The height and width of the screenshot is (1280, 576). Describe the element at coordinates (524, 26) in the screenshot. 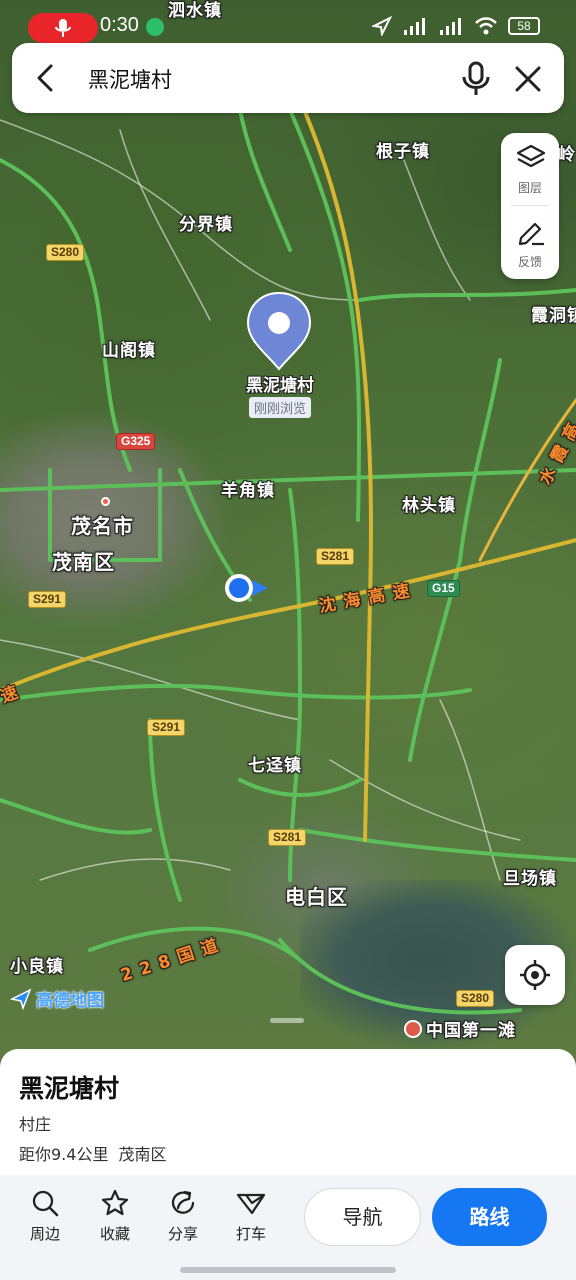

I see `battery-indicator: 58` at that location.